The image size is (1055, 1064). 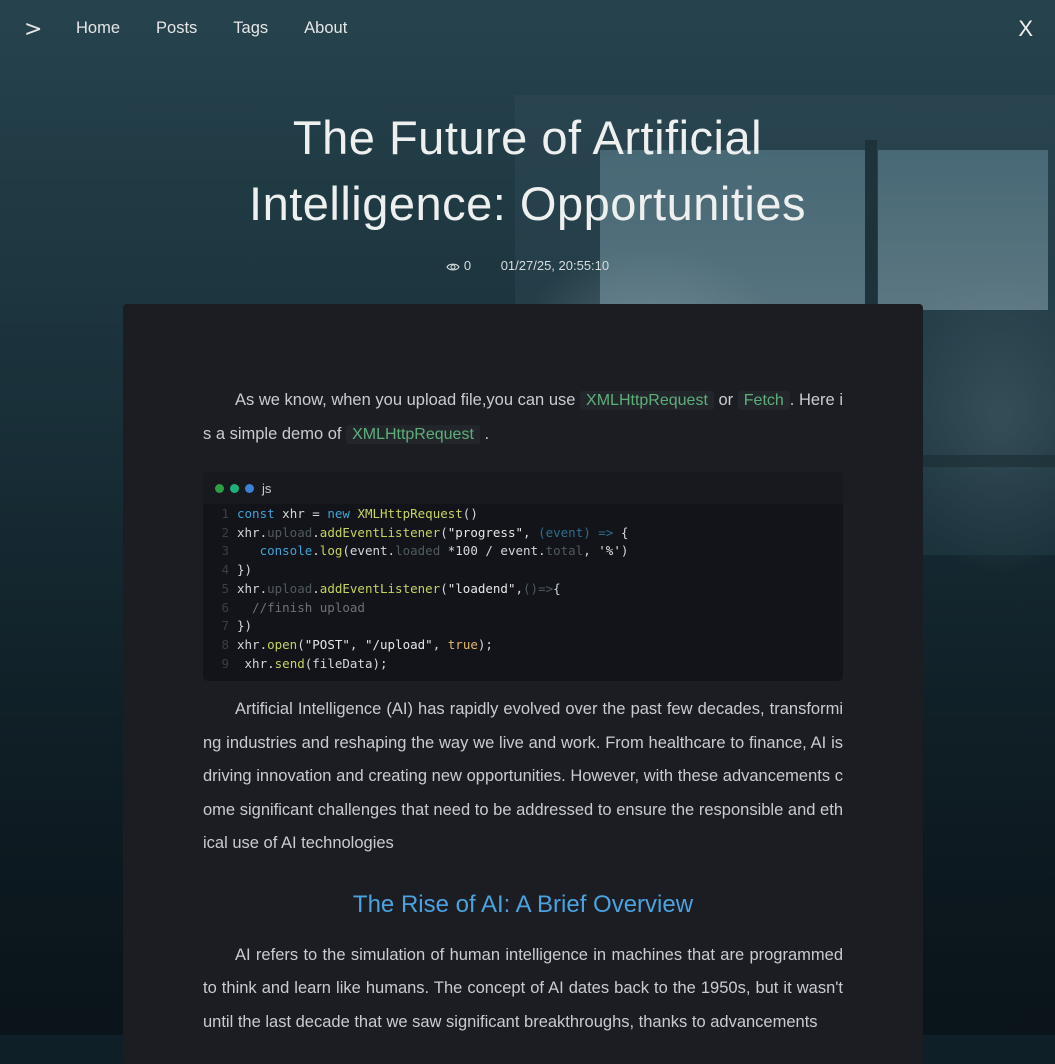 I want to click on nav-links: Home Posts Tags About, so click(x=229, y=28).